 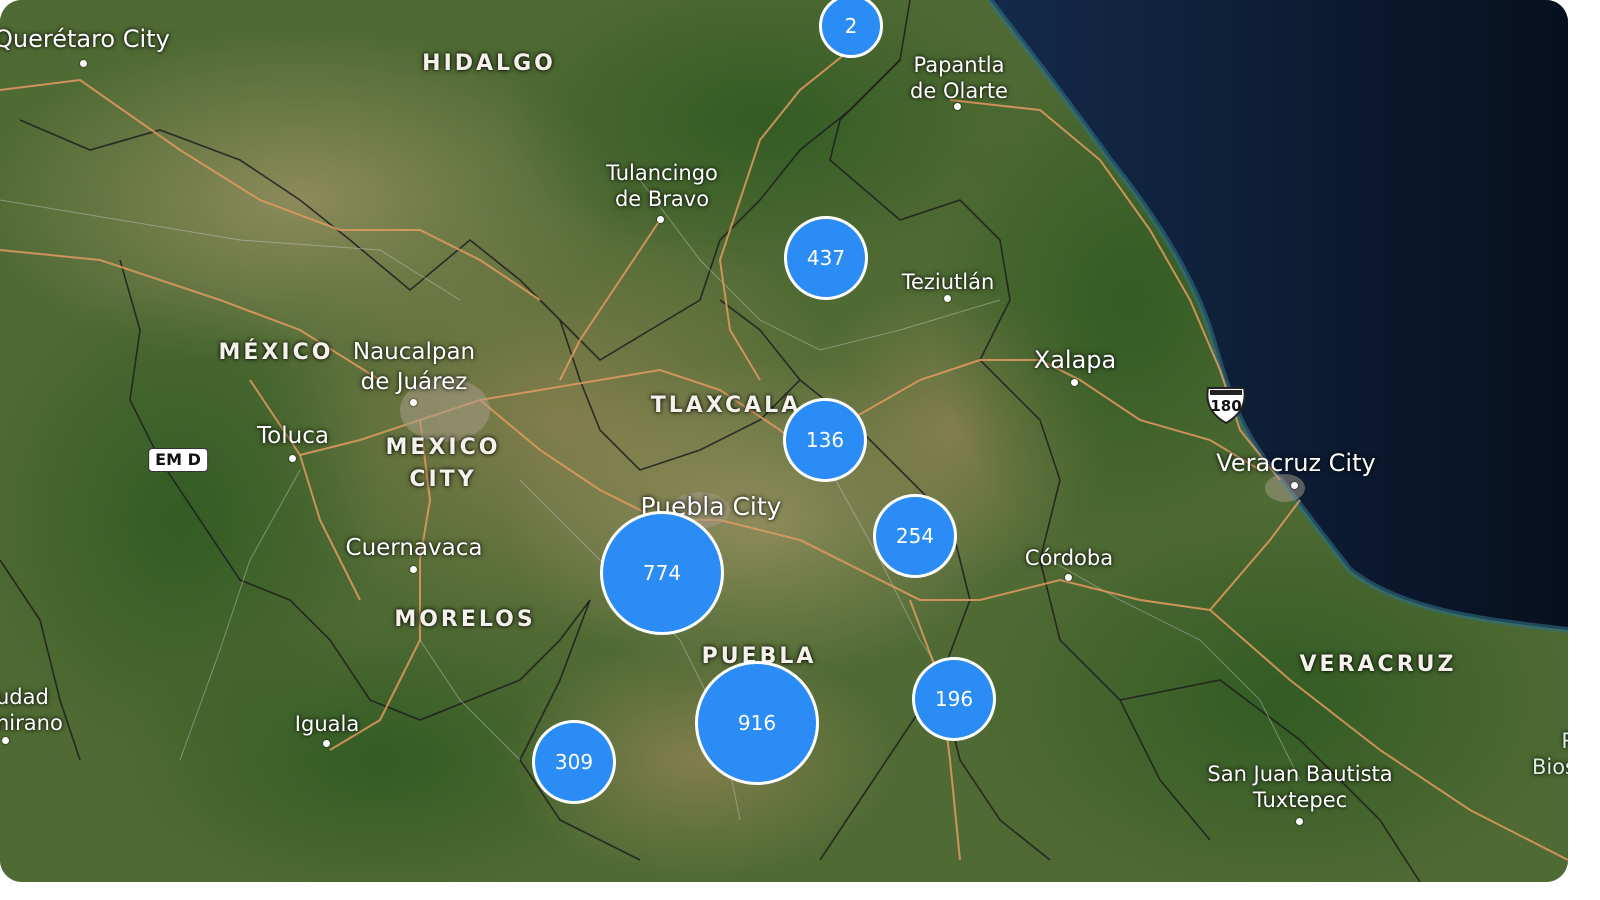 I want to click on cluster-marker: 254, so click(x=915, y=536).